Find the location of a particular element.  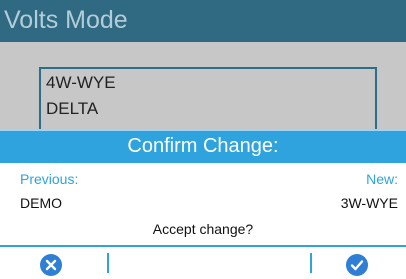

dialog-title: Confirm Change: is located at coordinates (203, 146).